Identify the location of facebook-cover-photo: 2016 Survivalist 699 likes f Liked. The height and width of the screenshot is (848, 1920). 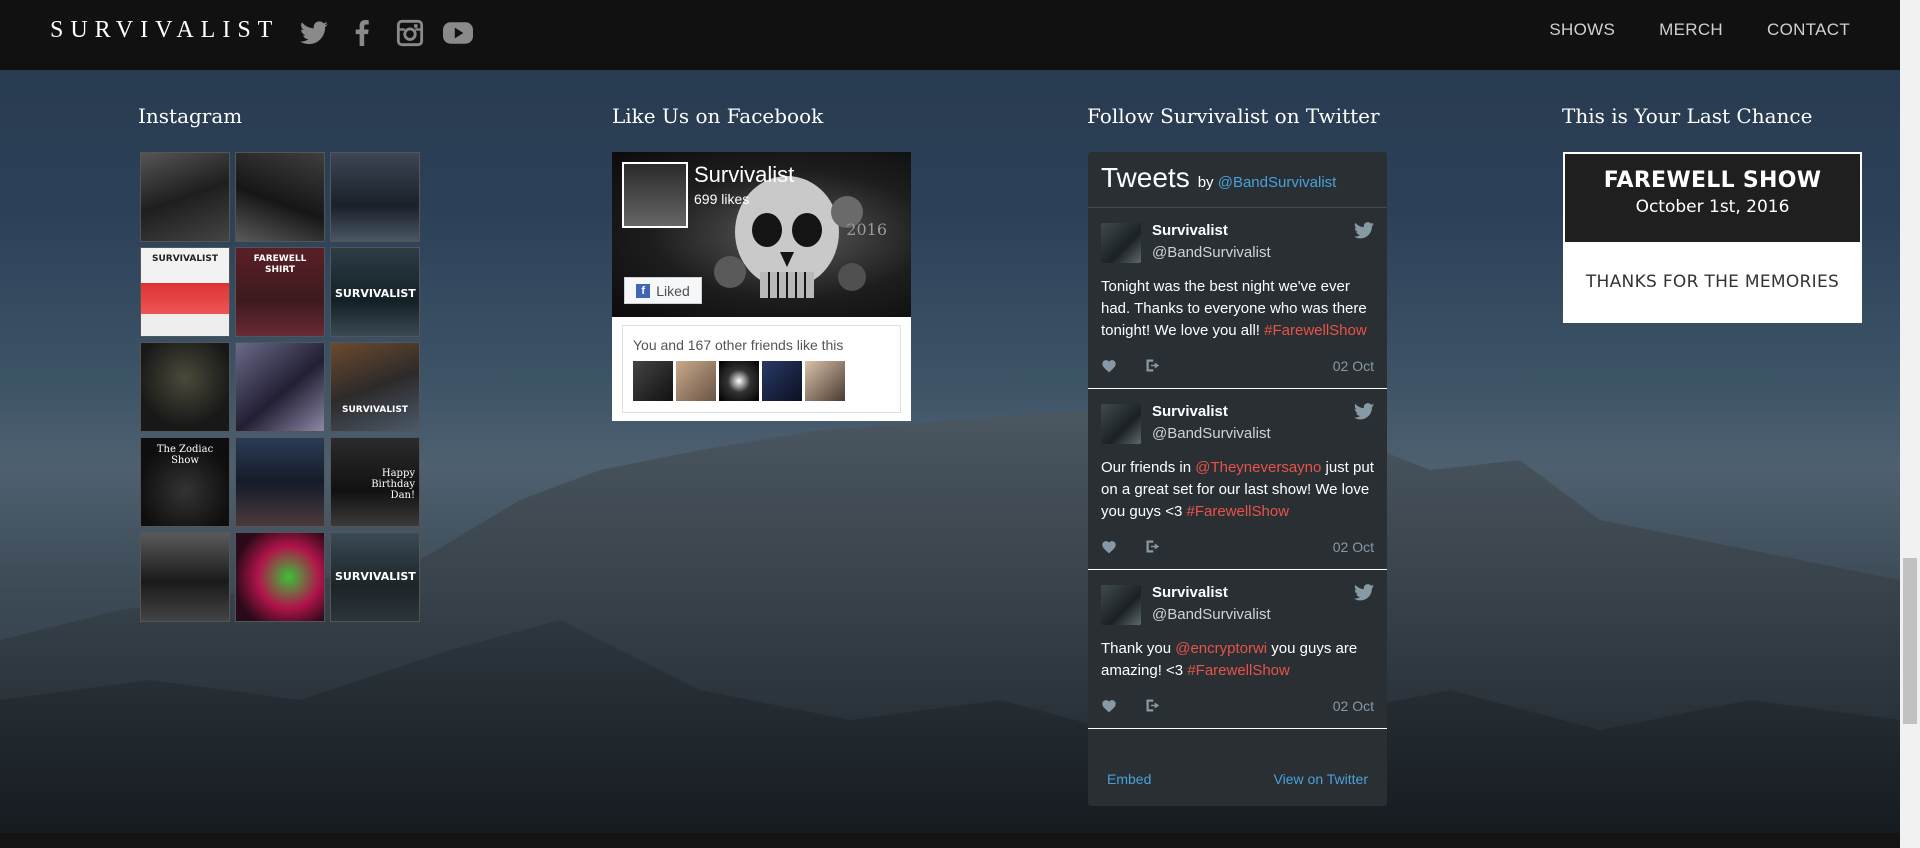
(761, 234).